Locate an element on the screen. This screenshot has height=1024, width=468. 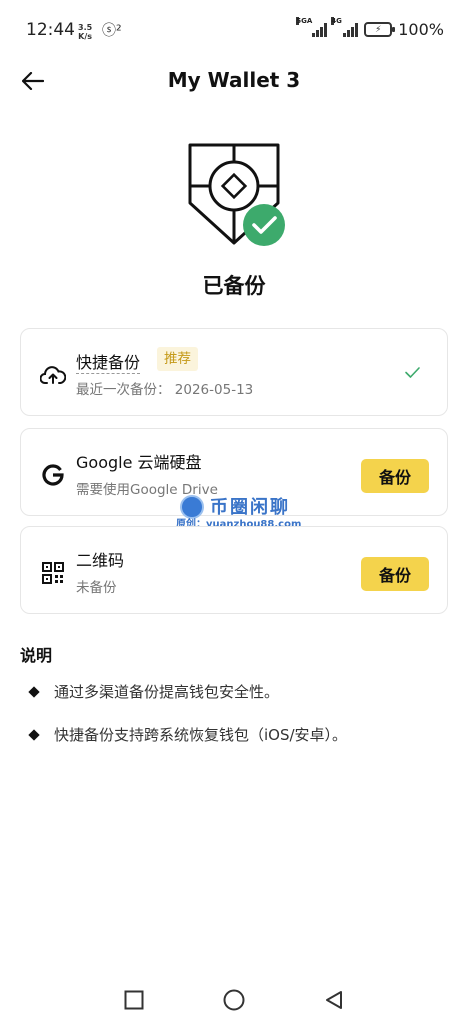
sync-icon: ⓢ² is located at coordinates (112, 31).